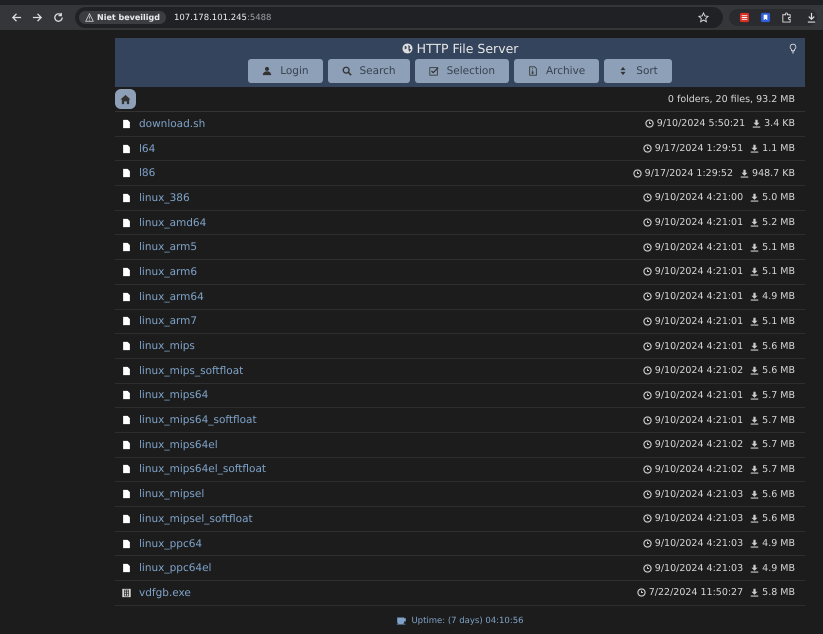 Image resolution: width=823 pixels, height=634 pixels. Describe the element at coordinates (171, 494) in the screenshot. I see `file-link: linux_mipsel` at that location.